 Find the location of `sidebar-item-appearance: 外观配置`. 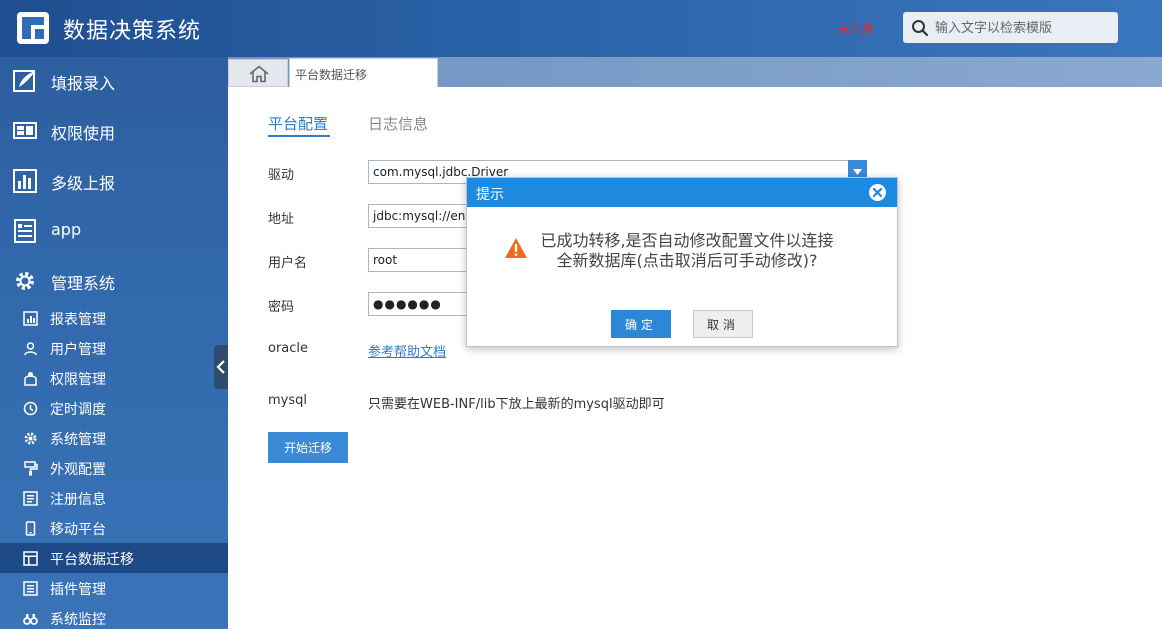

sidebar-item-appearance: 外观配置 is located at coordinates (114, 468).